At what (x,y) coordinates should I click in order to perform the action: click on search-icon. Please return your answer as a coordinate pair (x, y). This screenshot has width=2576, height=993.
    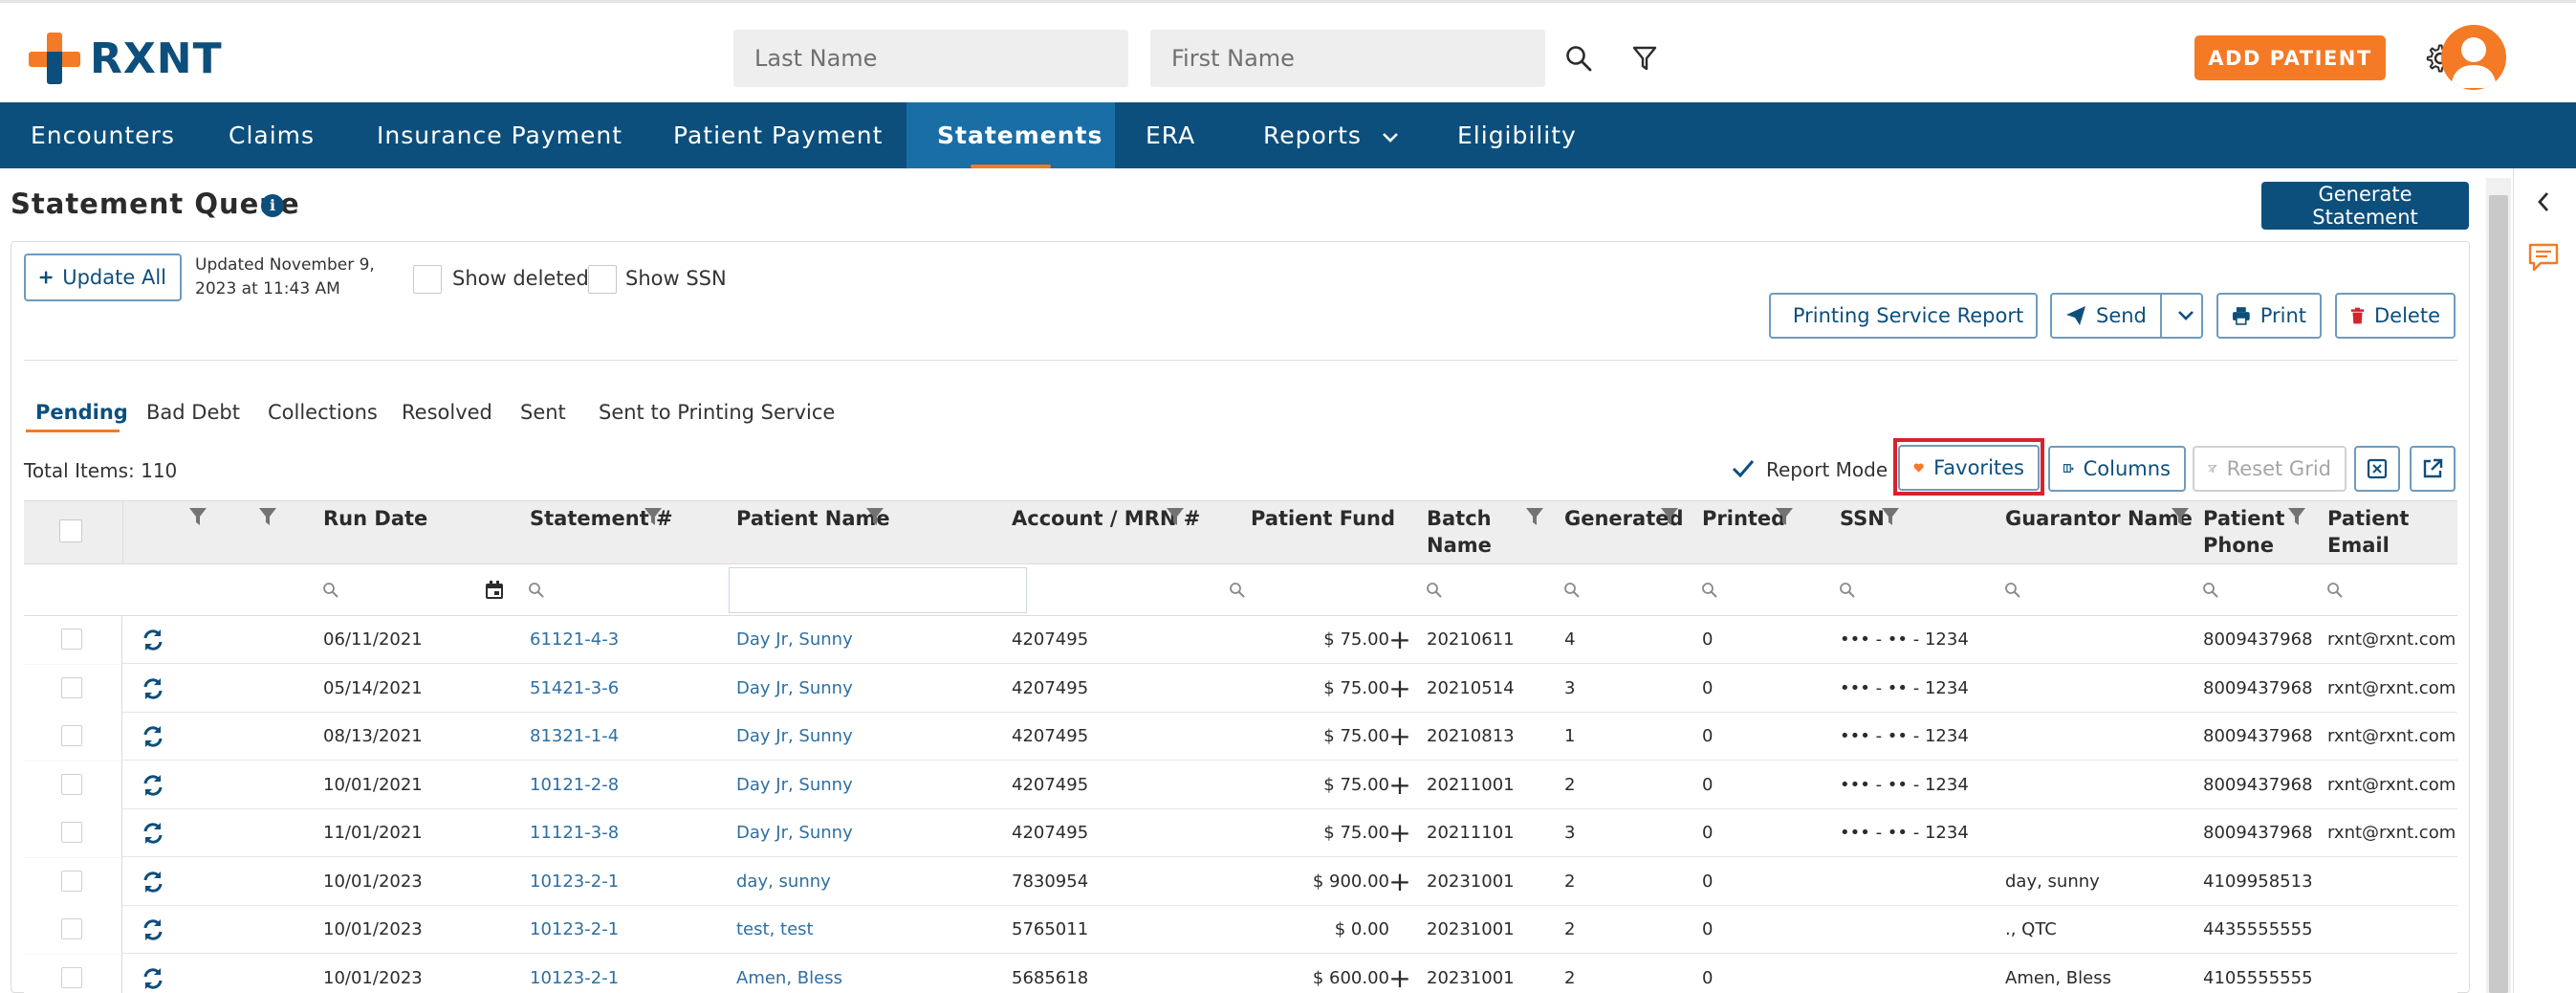
    Looking at the image, I should click on (1579, 58).